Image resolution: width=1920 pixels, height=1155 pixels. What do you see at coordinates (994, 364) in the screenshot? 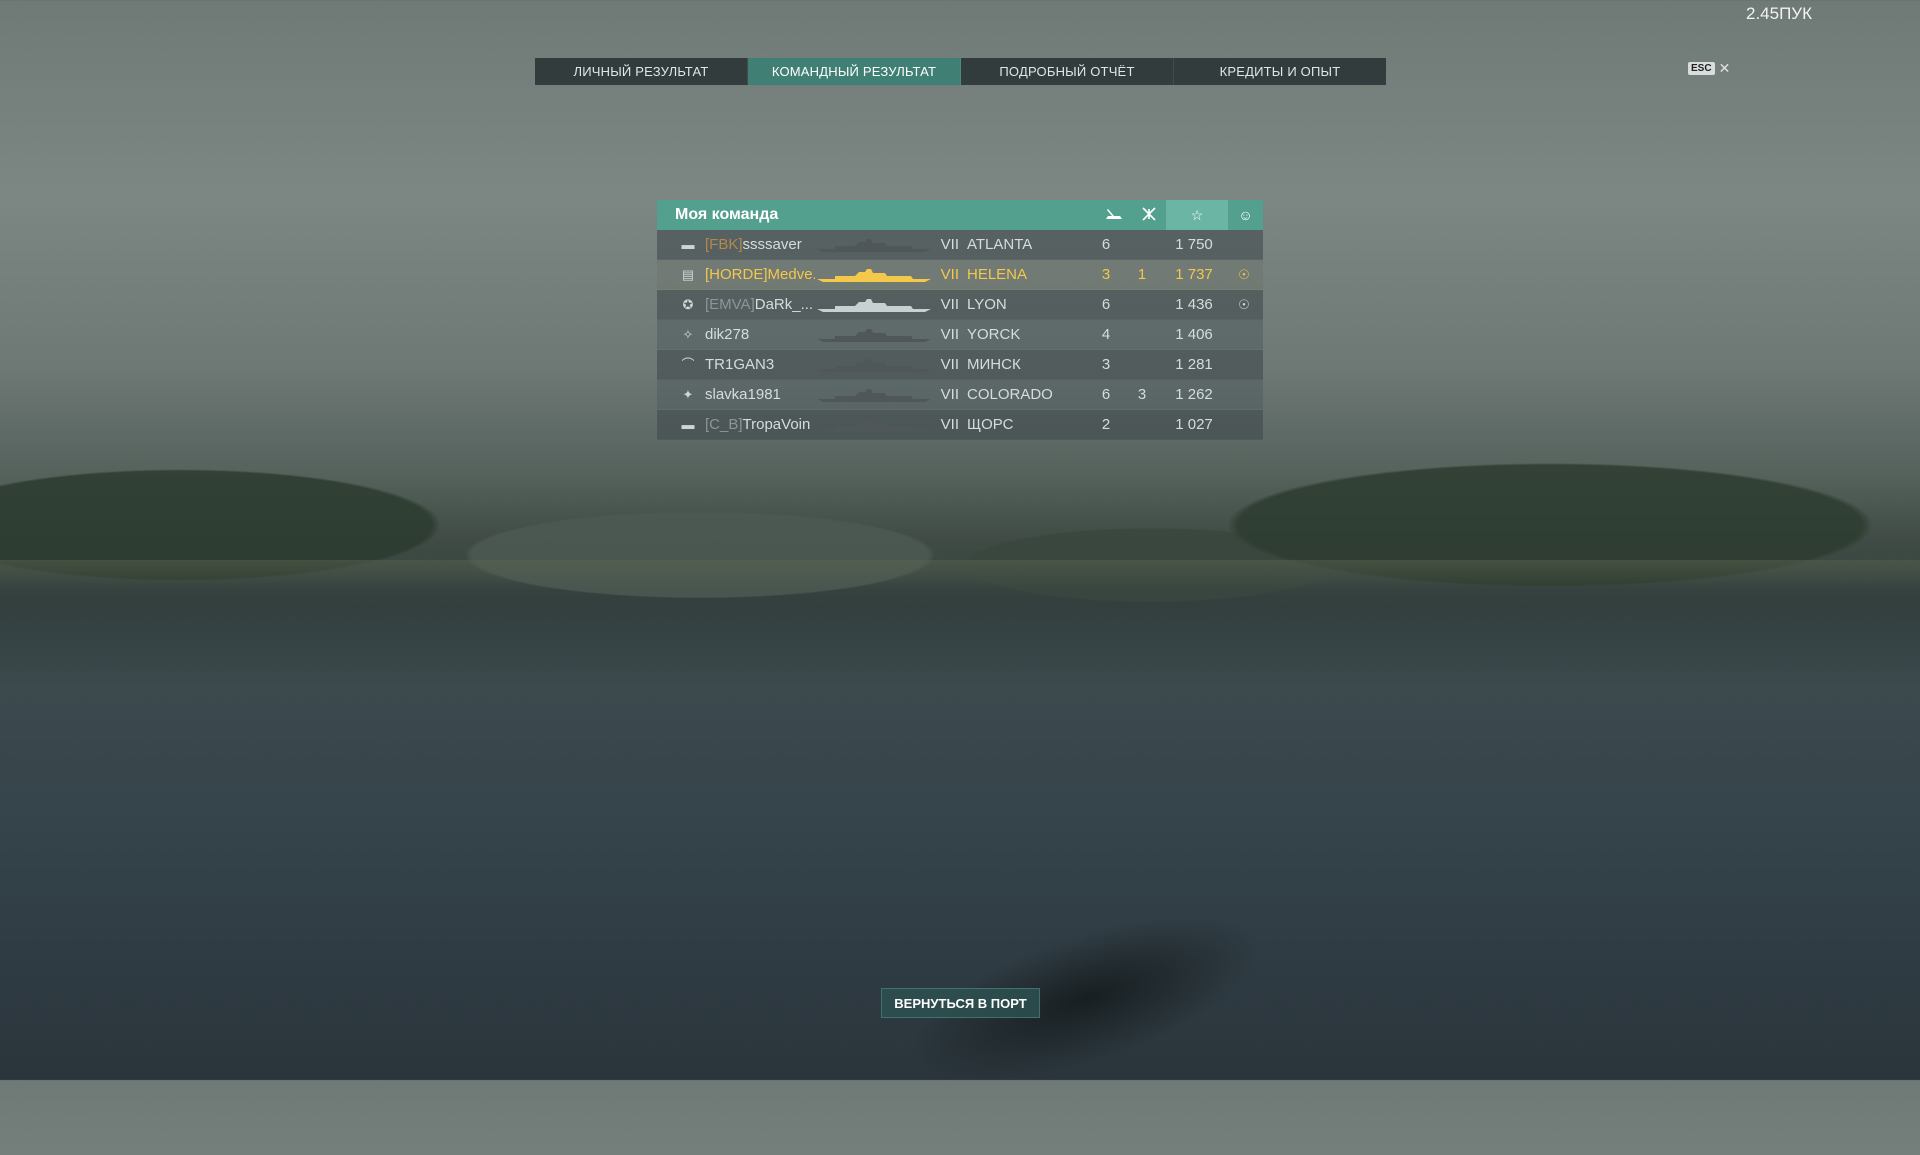
I see `ship-name: МИНСК` at bounding box center [994, 364].